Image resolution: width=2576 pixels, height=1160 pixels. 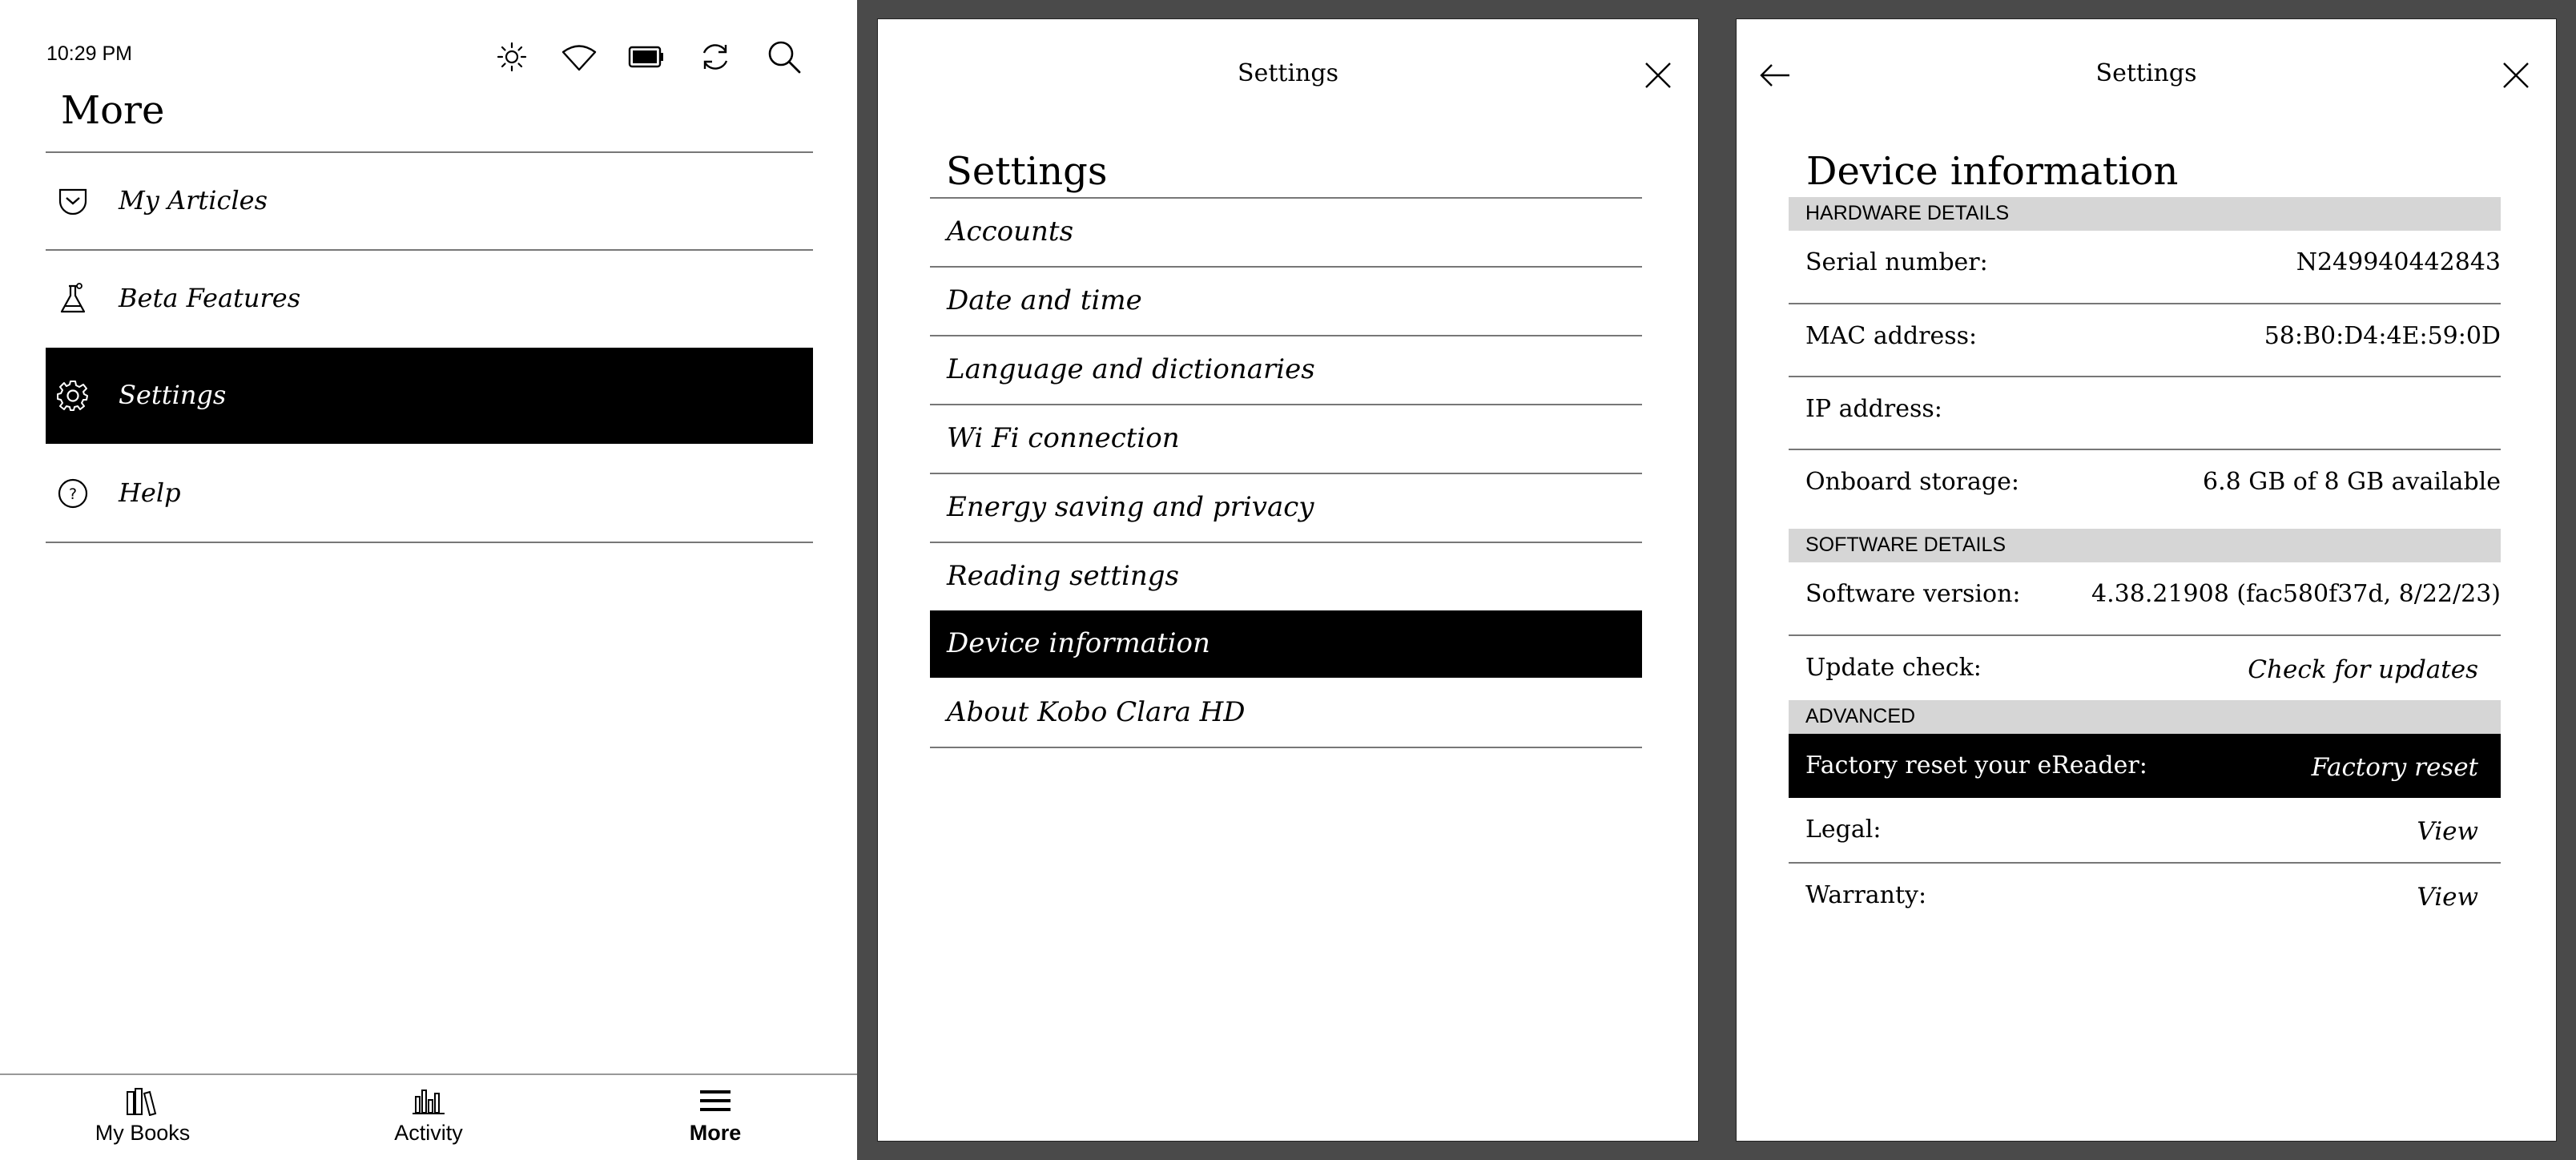 What do you see at coordinates (72, 396) in the screenshot?
I see `gear-icon` at bounding box center [72, 396].